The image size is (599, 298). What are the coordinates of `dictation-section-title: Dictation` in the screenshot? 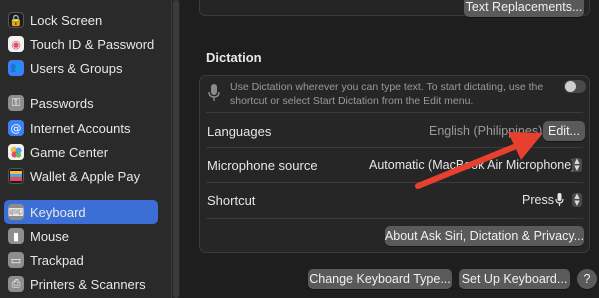 It's located at (234, 57).